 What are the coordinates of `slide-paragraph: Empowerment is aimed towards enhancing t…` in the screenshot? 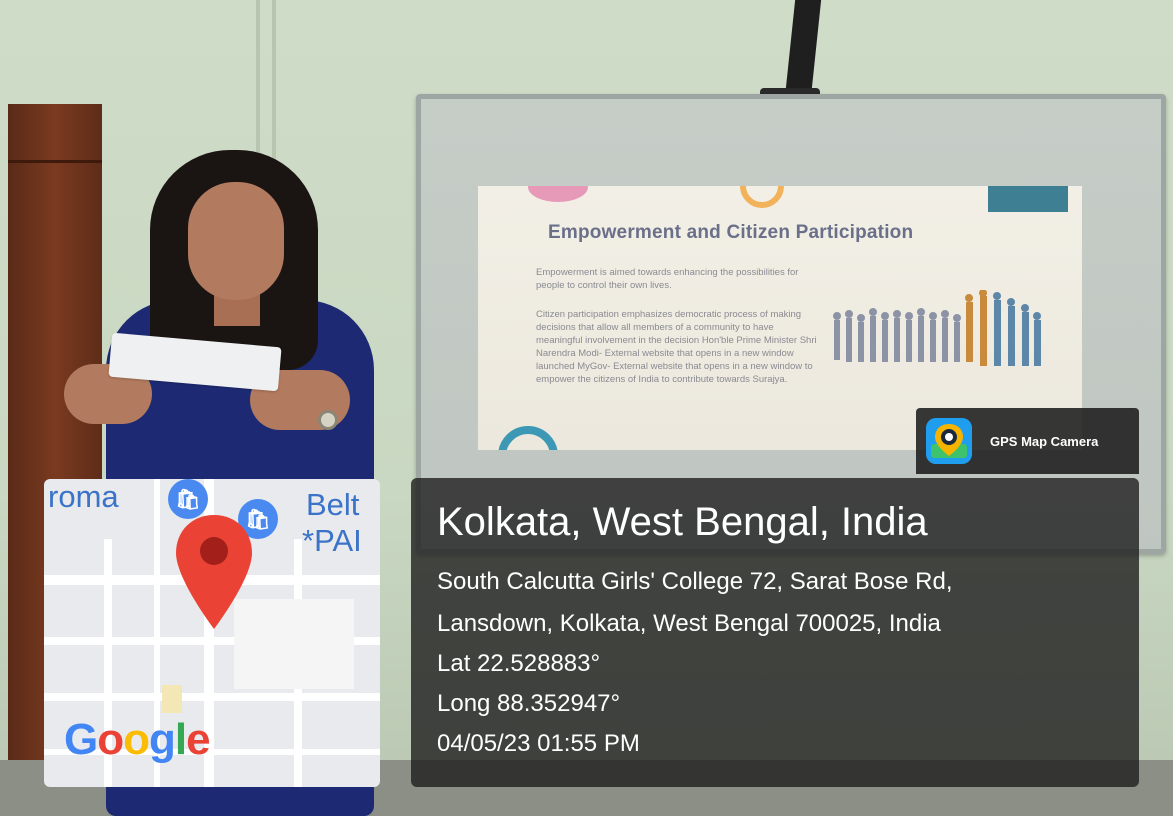 It's located at (667, 279).